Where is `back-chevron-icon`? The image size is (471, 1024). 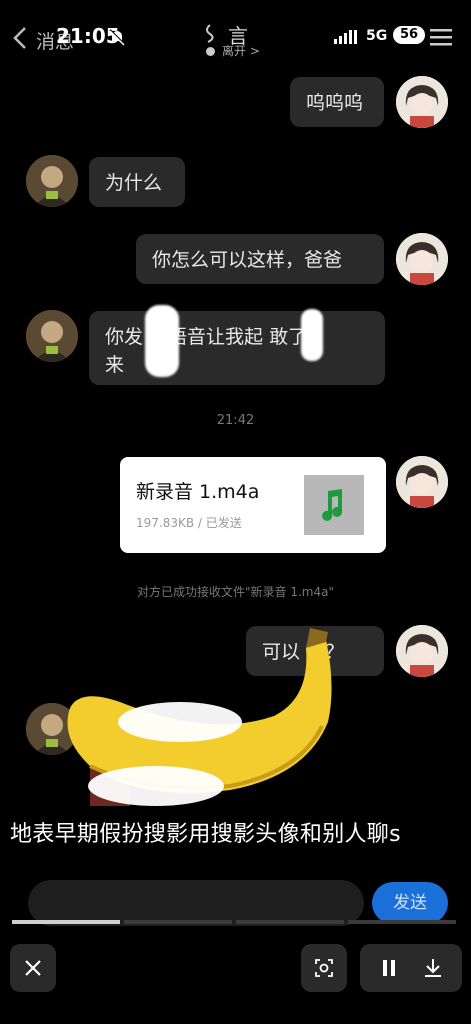
back-chevron-icon is located at coordinates (20, 38).